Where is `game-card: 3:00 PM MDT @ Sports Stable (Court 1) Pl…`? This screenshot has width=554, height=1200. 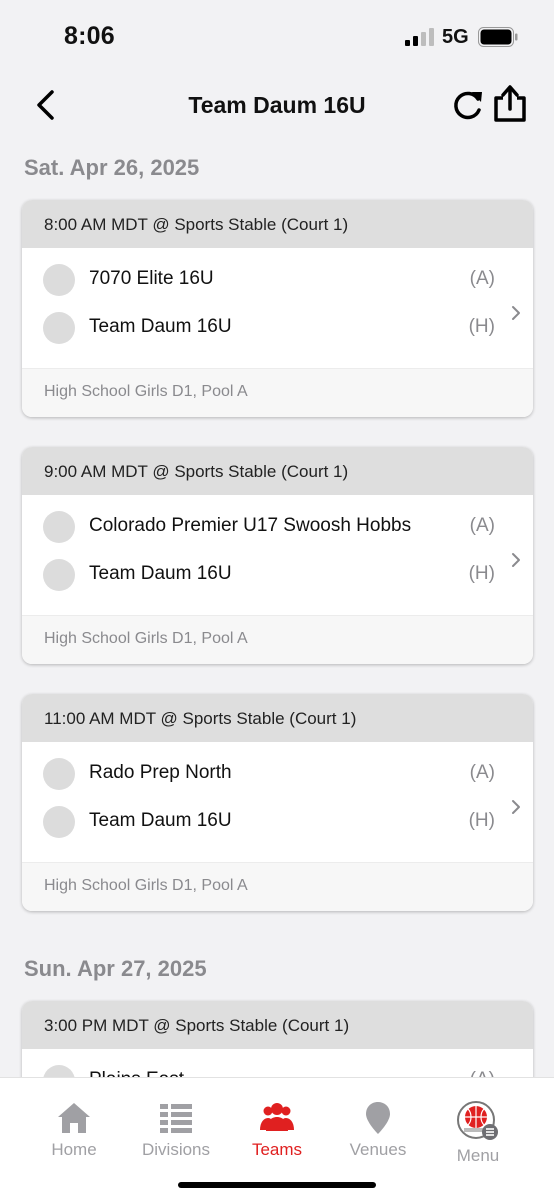 game-card: 3:00 PM MDT @ Sports Stable (Court 1) Pl… is located at coordinates (277, 1039).